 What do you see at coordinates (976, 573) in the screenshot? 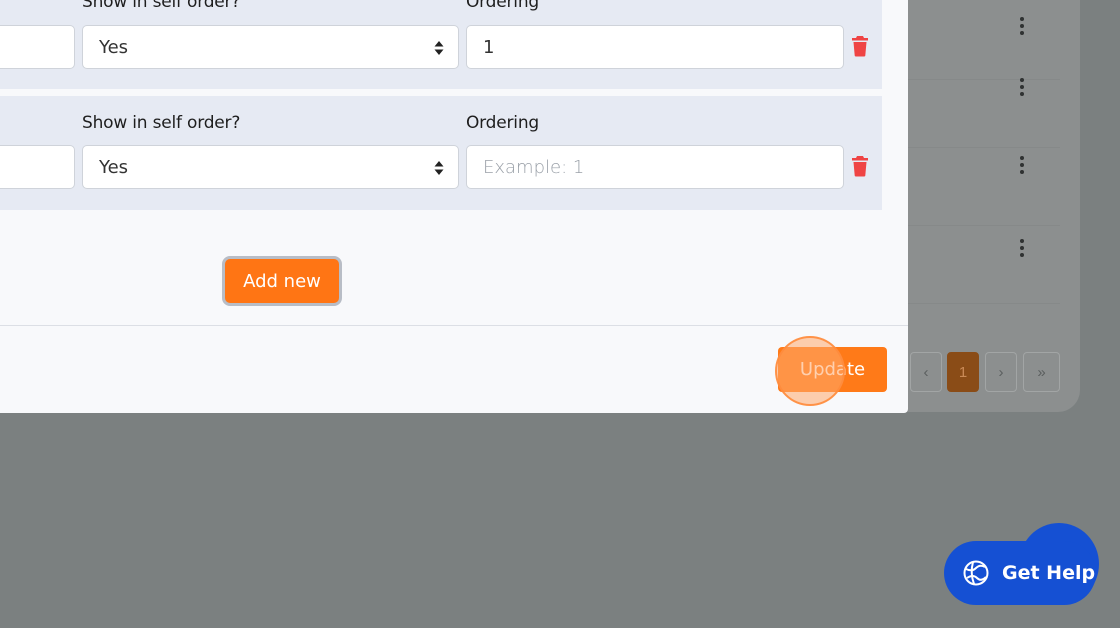
I see `globe-icon` at bounding box center [976, 573].